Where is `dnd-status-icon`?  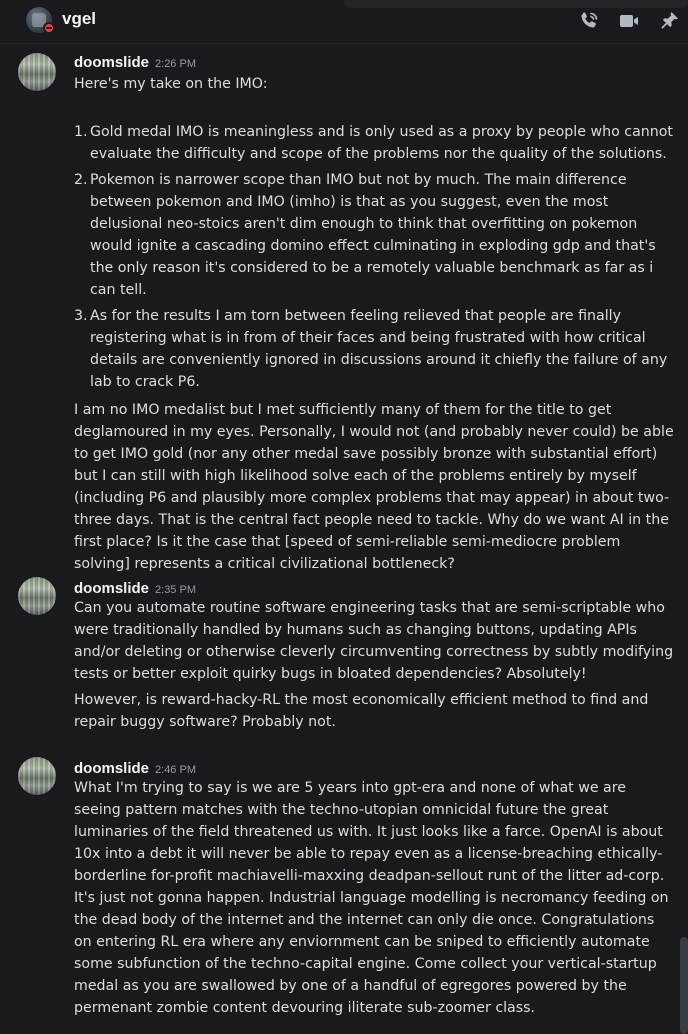
dnd-status-icon is located at coordinates (49, 28).